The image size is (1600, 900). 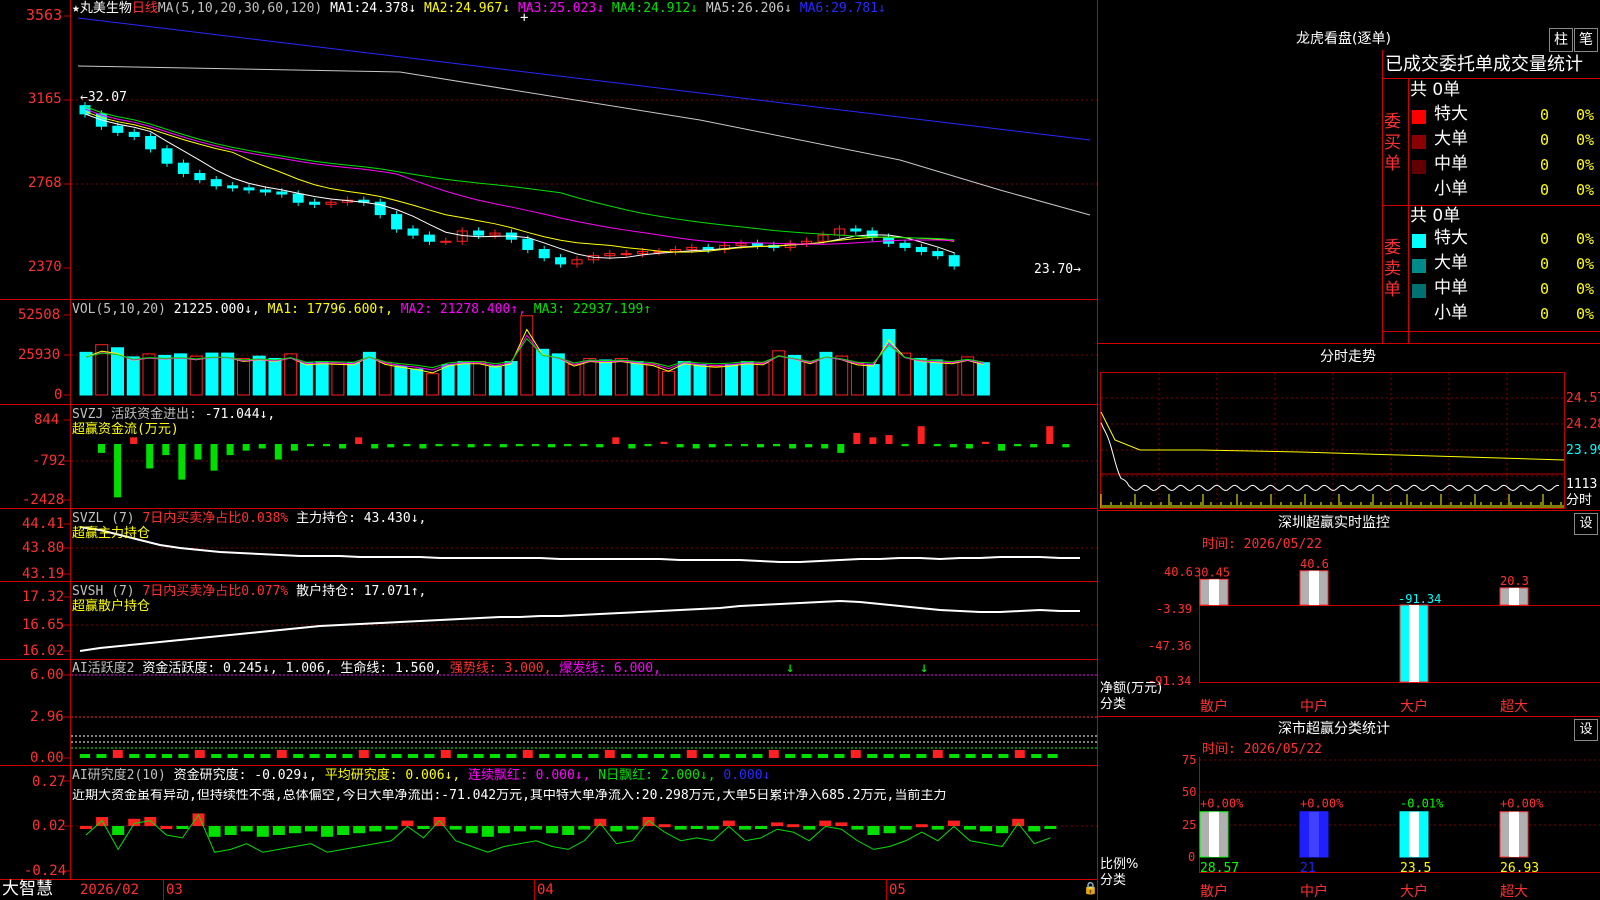 What do you see at coordinates (391, 668) in the screenshot?
I see `ai1-lifeline: 生命线: 1.560,` at bounding box center [391, 668].